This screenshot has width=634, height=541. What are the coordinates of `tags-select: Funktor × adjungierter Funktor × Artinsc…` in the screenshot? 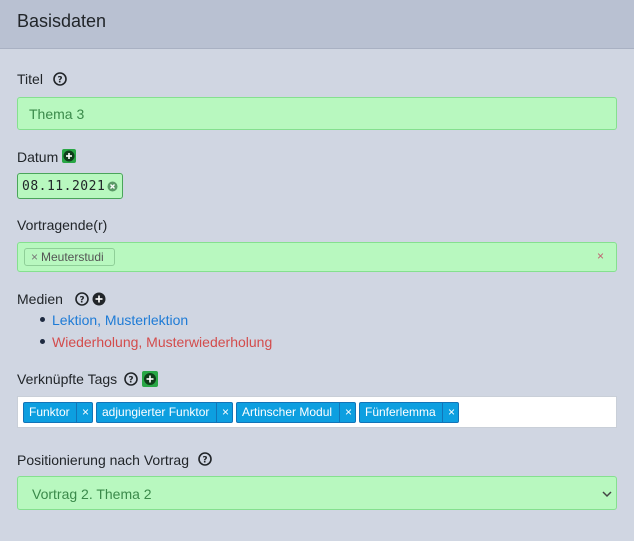 It's located at (317, 412).